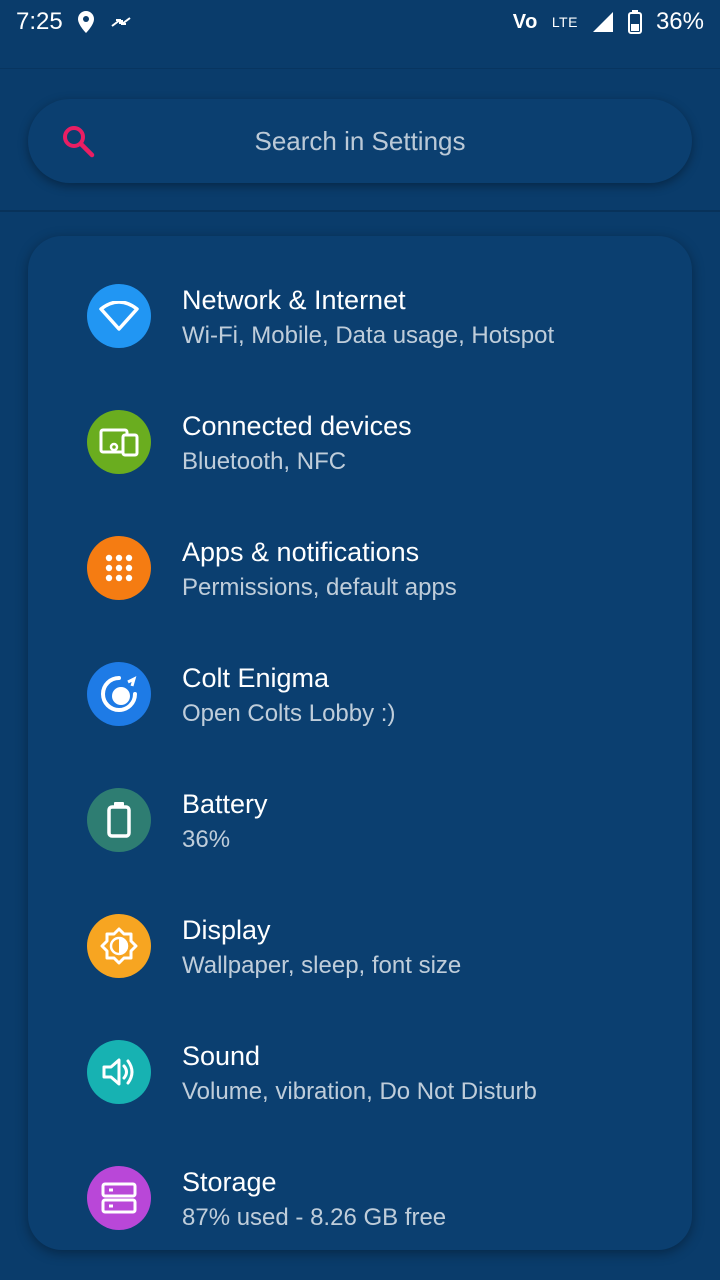 The height and width of the screenshot is (1280, 720). I want to click on settings-item-battery: Battery 36%, so click(360, 803).